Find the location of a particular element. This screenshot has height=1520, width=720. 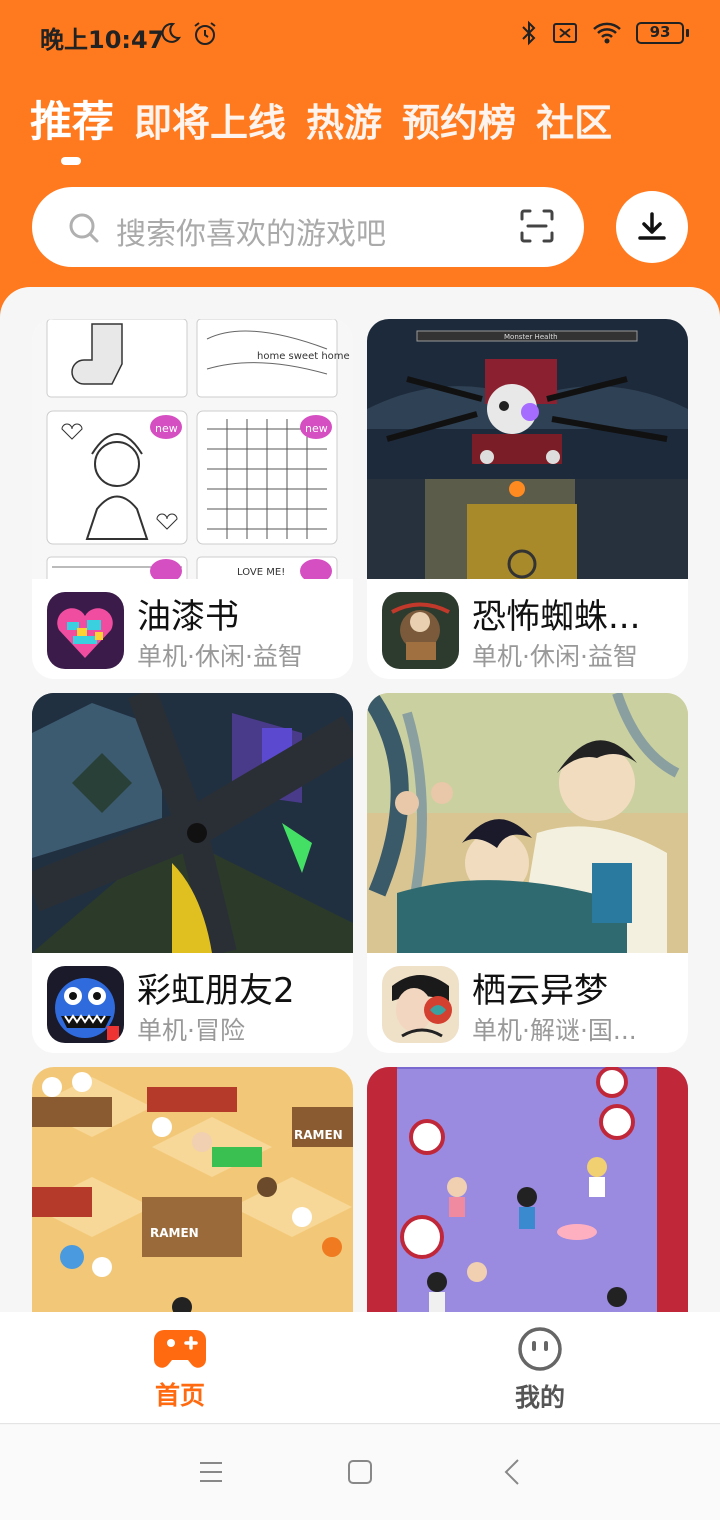

game-info: 恐怖蜘蛛... 单机·休闲·益智 is located at coordinates (527, 629).